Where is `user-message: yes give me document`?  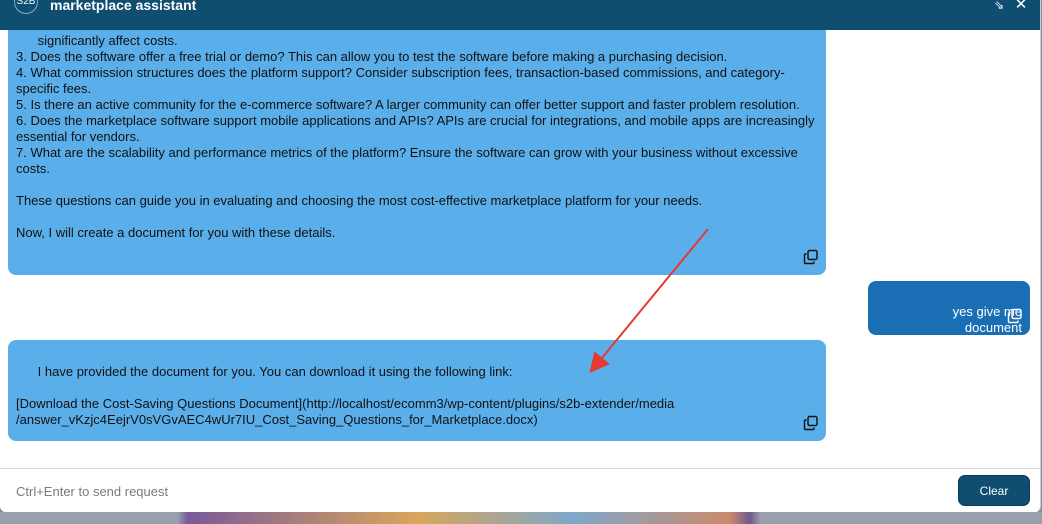
user-message: yes give me document is located at coordinates (949, 308).